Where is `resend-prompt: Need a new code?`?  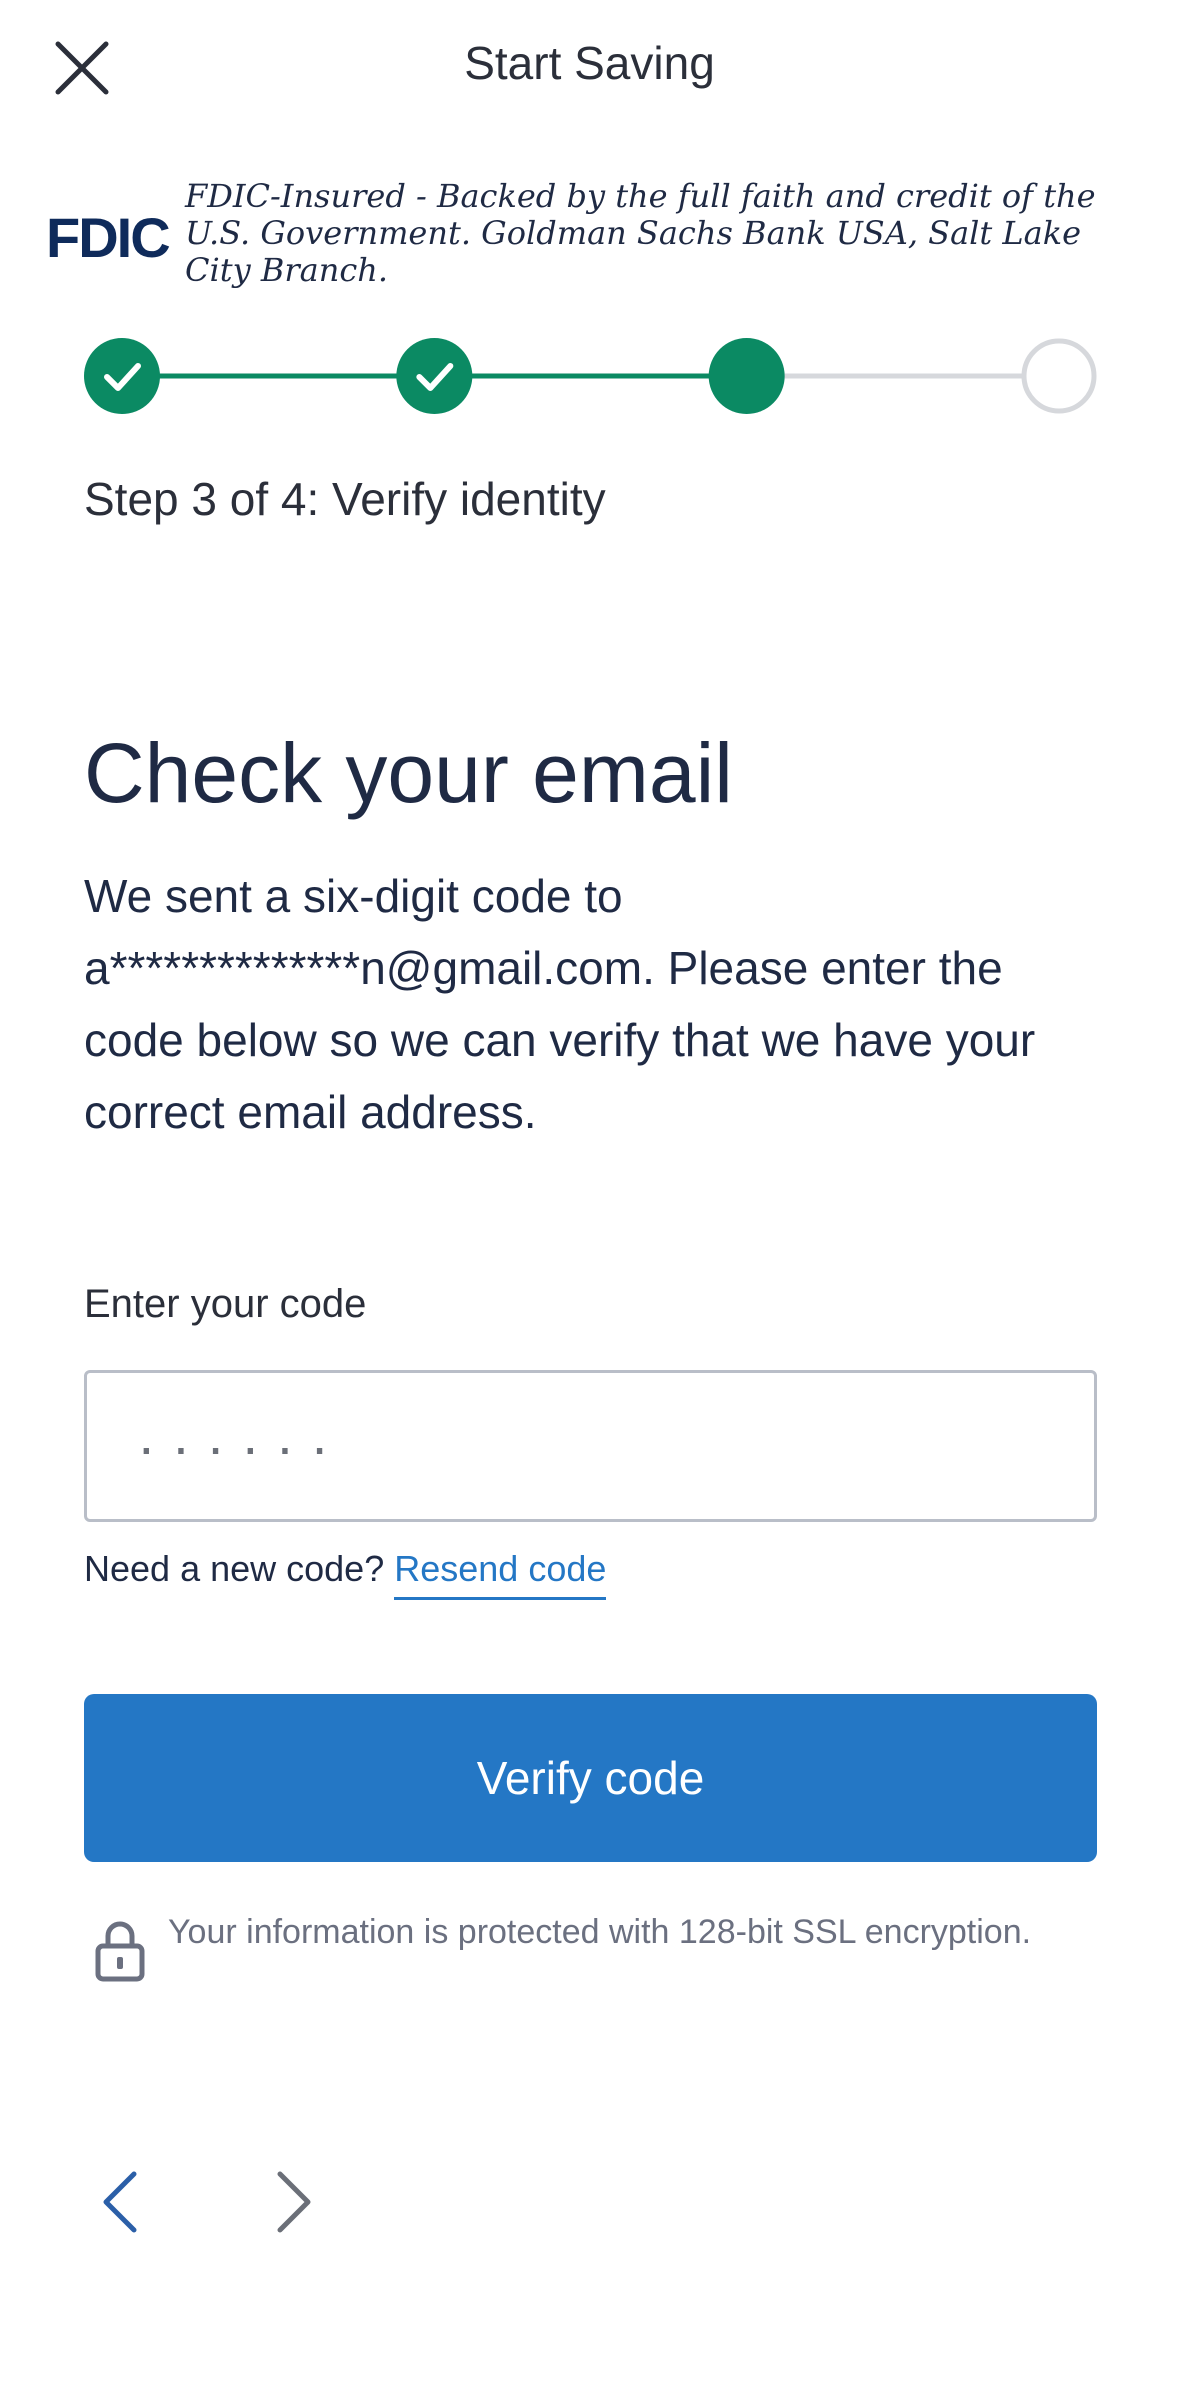 resend-prompt: Need a new code? is located at coordinates (234, 1568).